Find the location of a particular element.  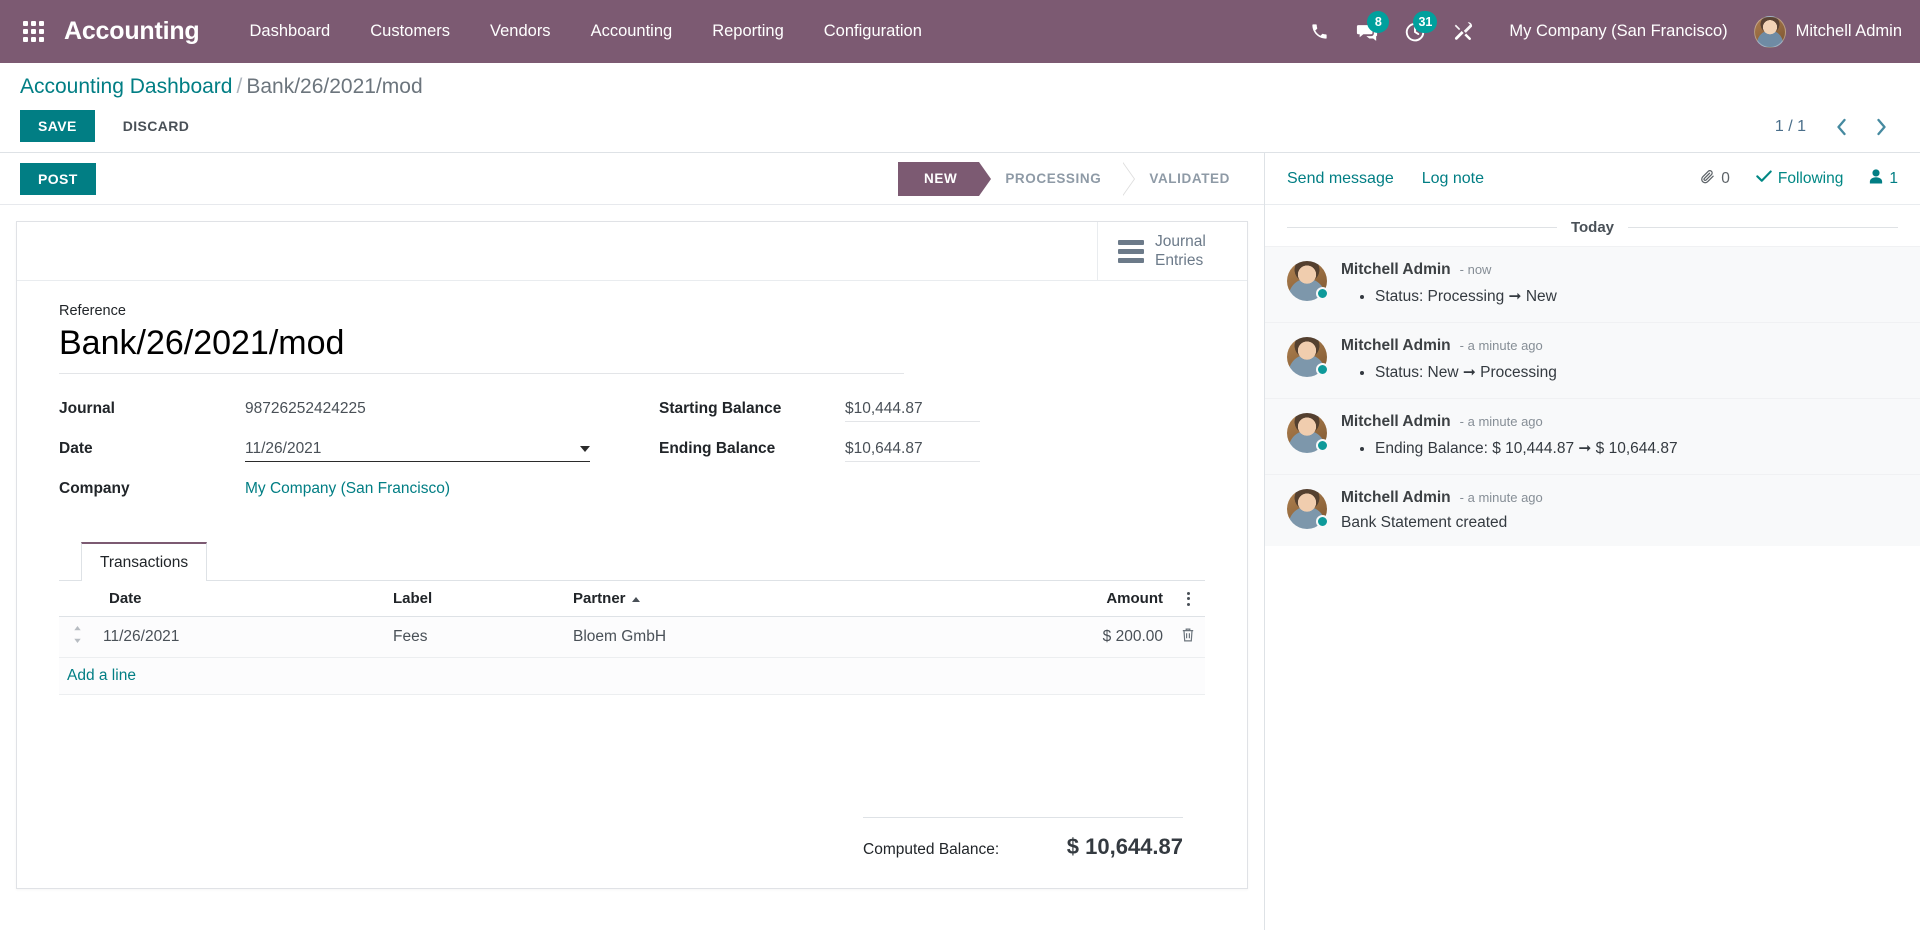

save-button: SAVE is located at coordinates (57, 126).